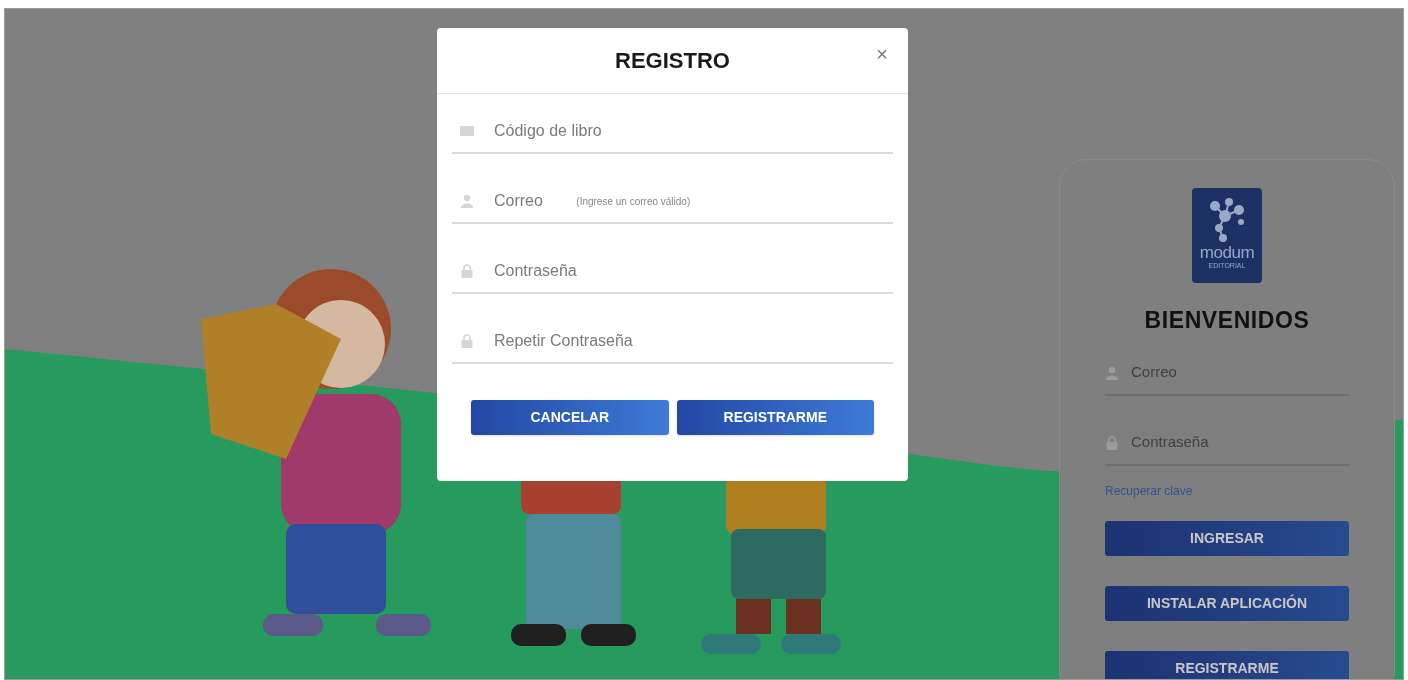  I want to click on field-hint: (Ingrese un correo válido), so click(633, 201).